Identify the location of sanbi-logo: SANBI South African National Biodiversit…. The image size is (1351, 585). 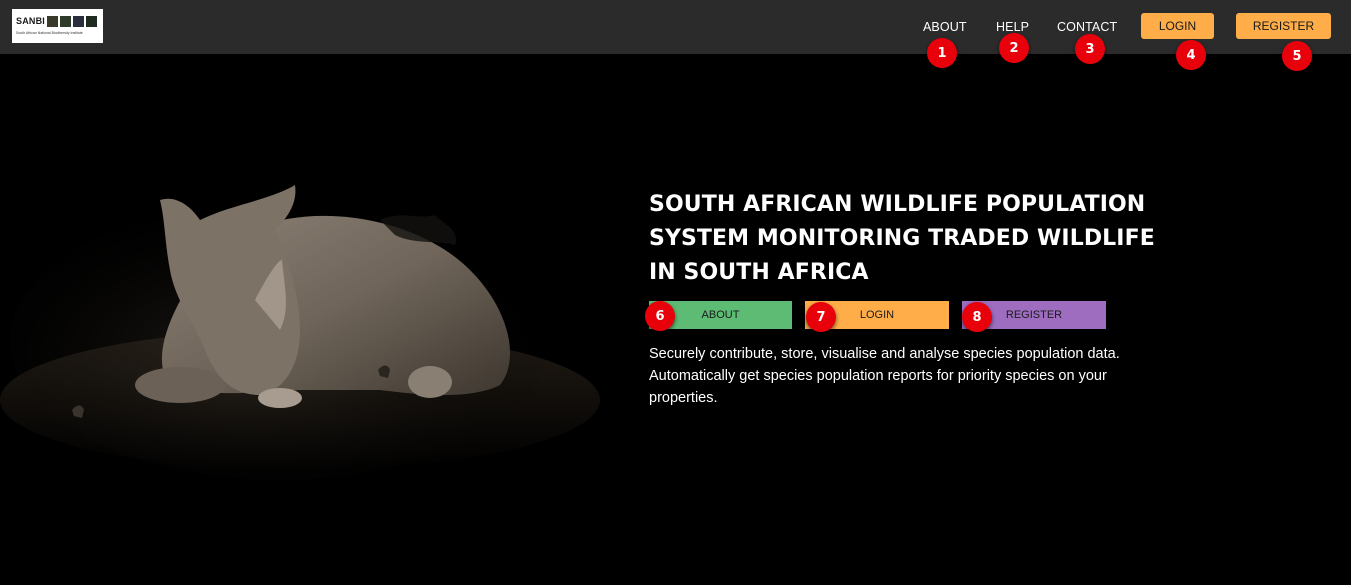
(57, 26).